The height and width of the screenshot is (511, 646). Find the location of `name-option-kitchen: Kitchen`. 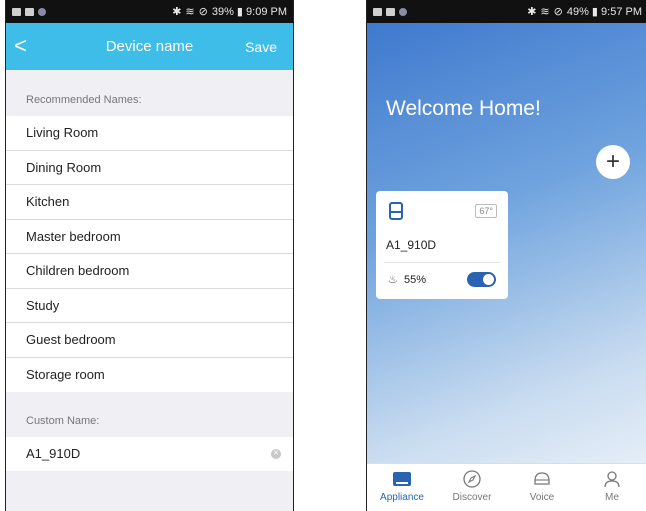

name-option-kitchen: Kitchen is located at coordinates (149, 202).